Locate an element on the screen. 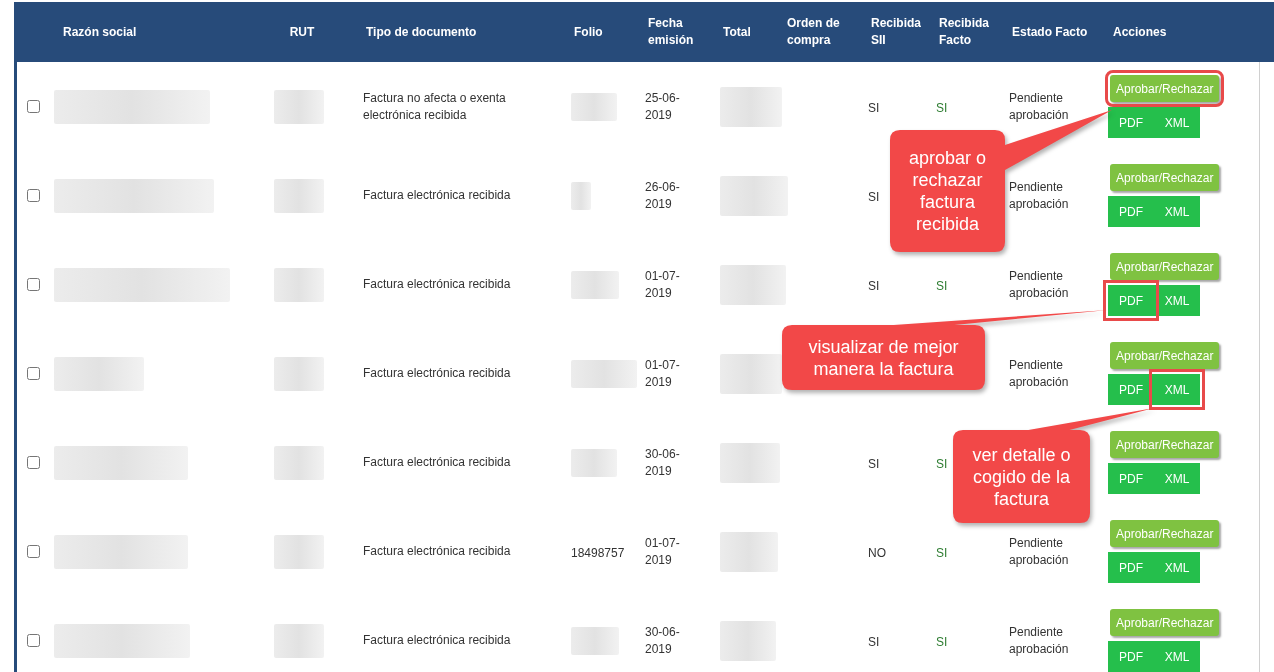  callout-text: visualizar de mejor manera la factura is located at coordinates (883, 357).